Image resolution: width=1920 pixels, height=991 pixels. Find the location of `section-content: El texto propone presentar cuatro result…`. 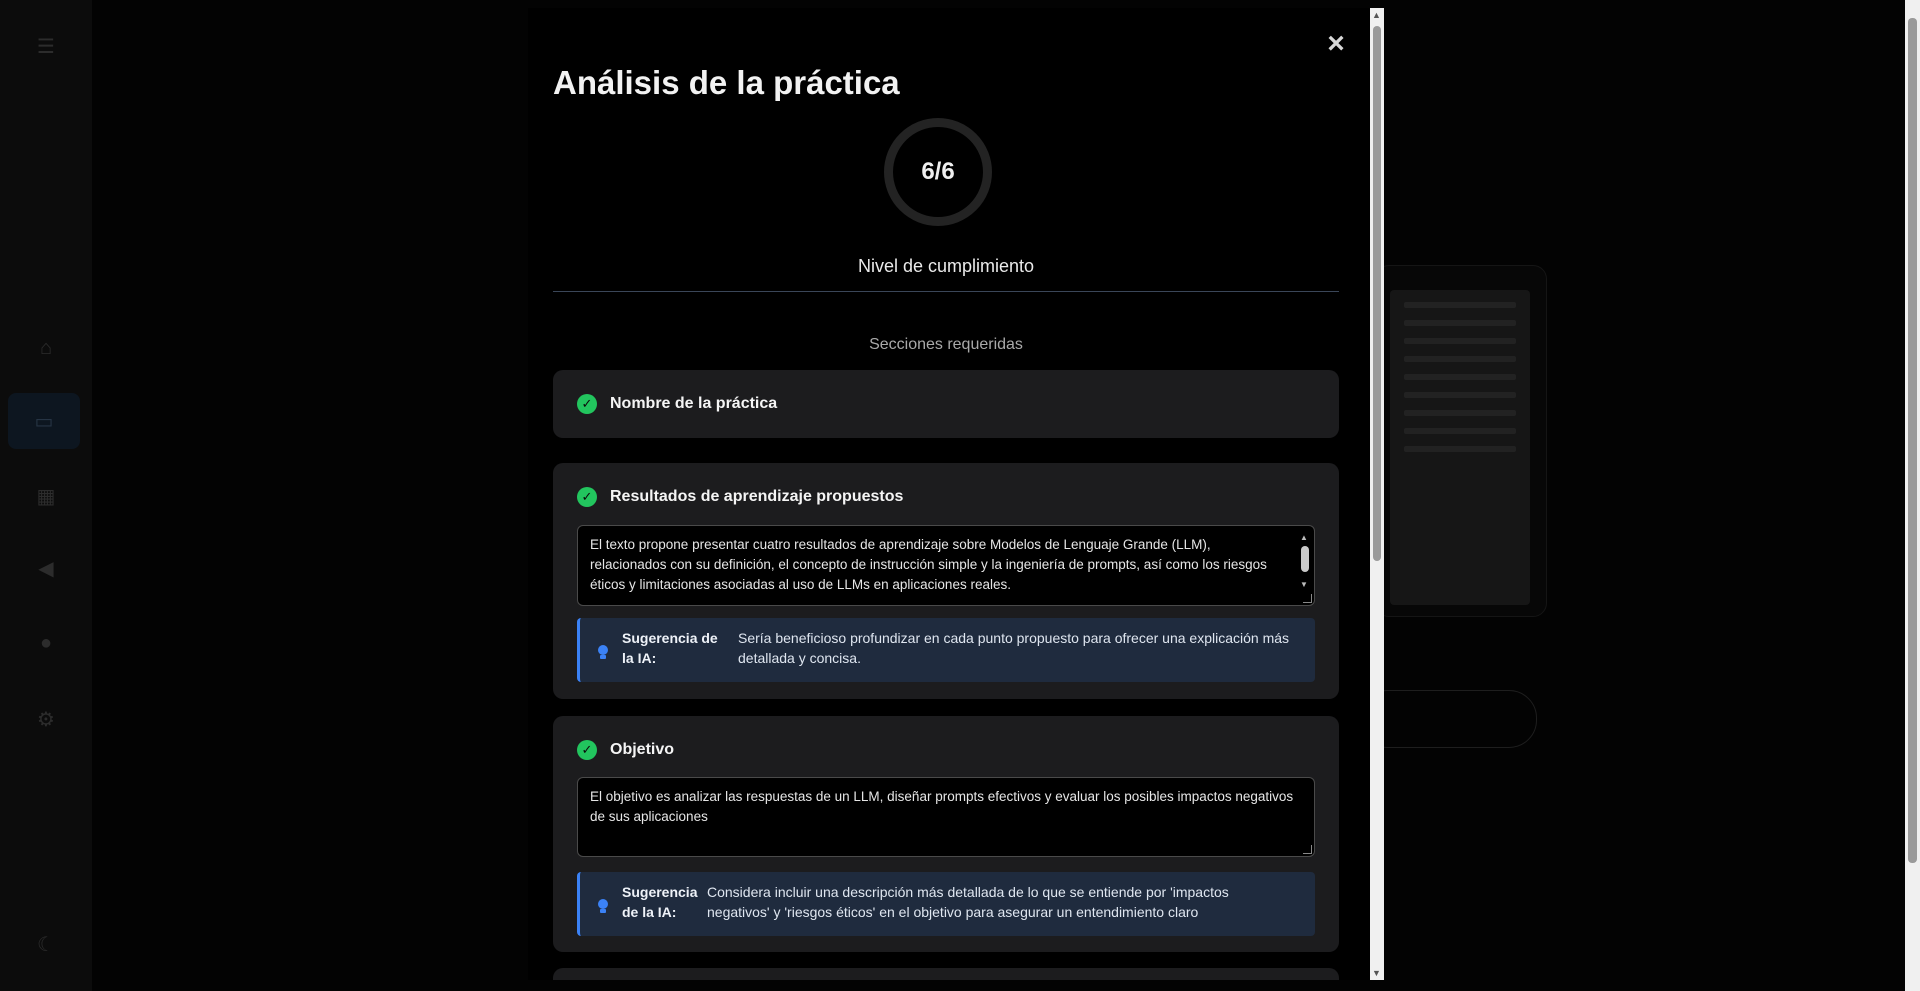

section-content: El texto propone presentar cuatro result… is located at coordinates (928, 564).